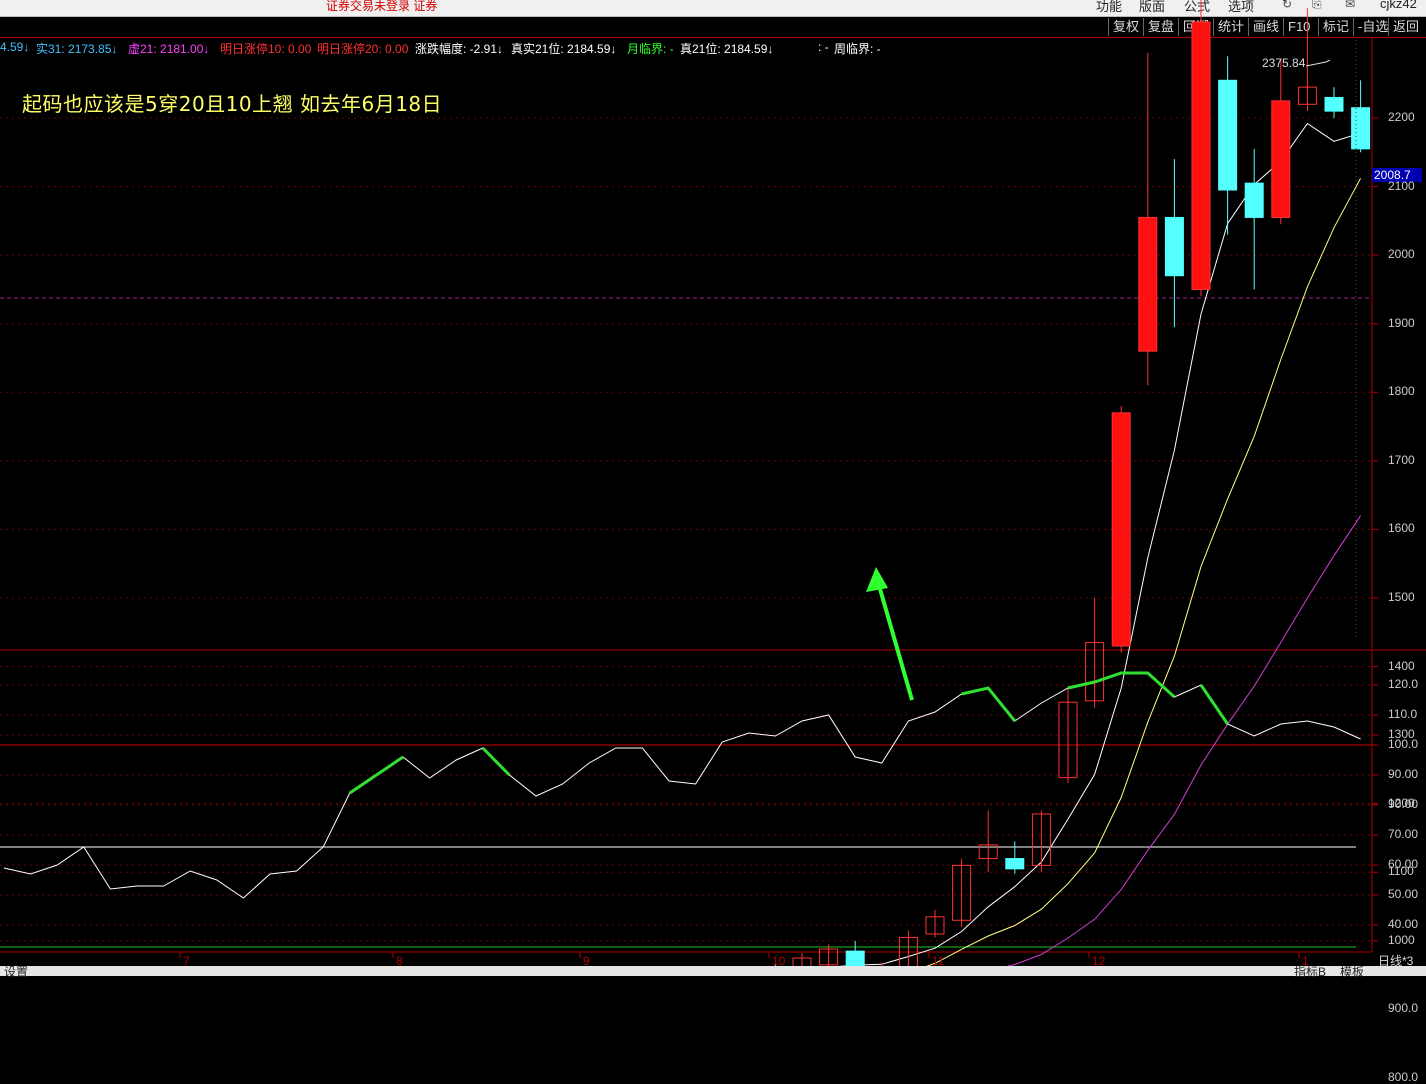 The height and width of the screenshot is (1084, 1426). I want to click on indicator-axis-label: 60.00, so click(1403, 864).